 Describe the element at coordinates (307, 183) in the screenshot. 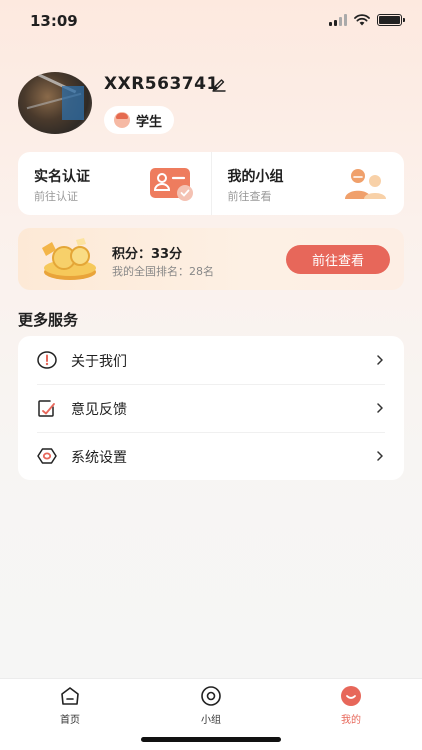

I see `my-group-item: 我的小组 前往查看` at that location.